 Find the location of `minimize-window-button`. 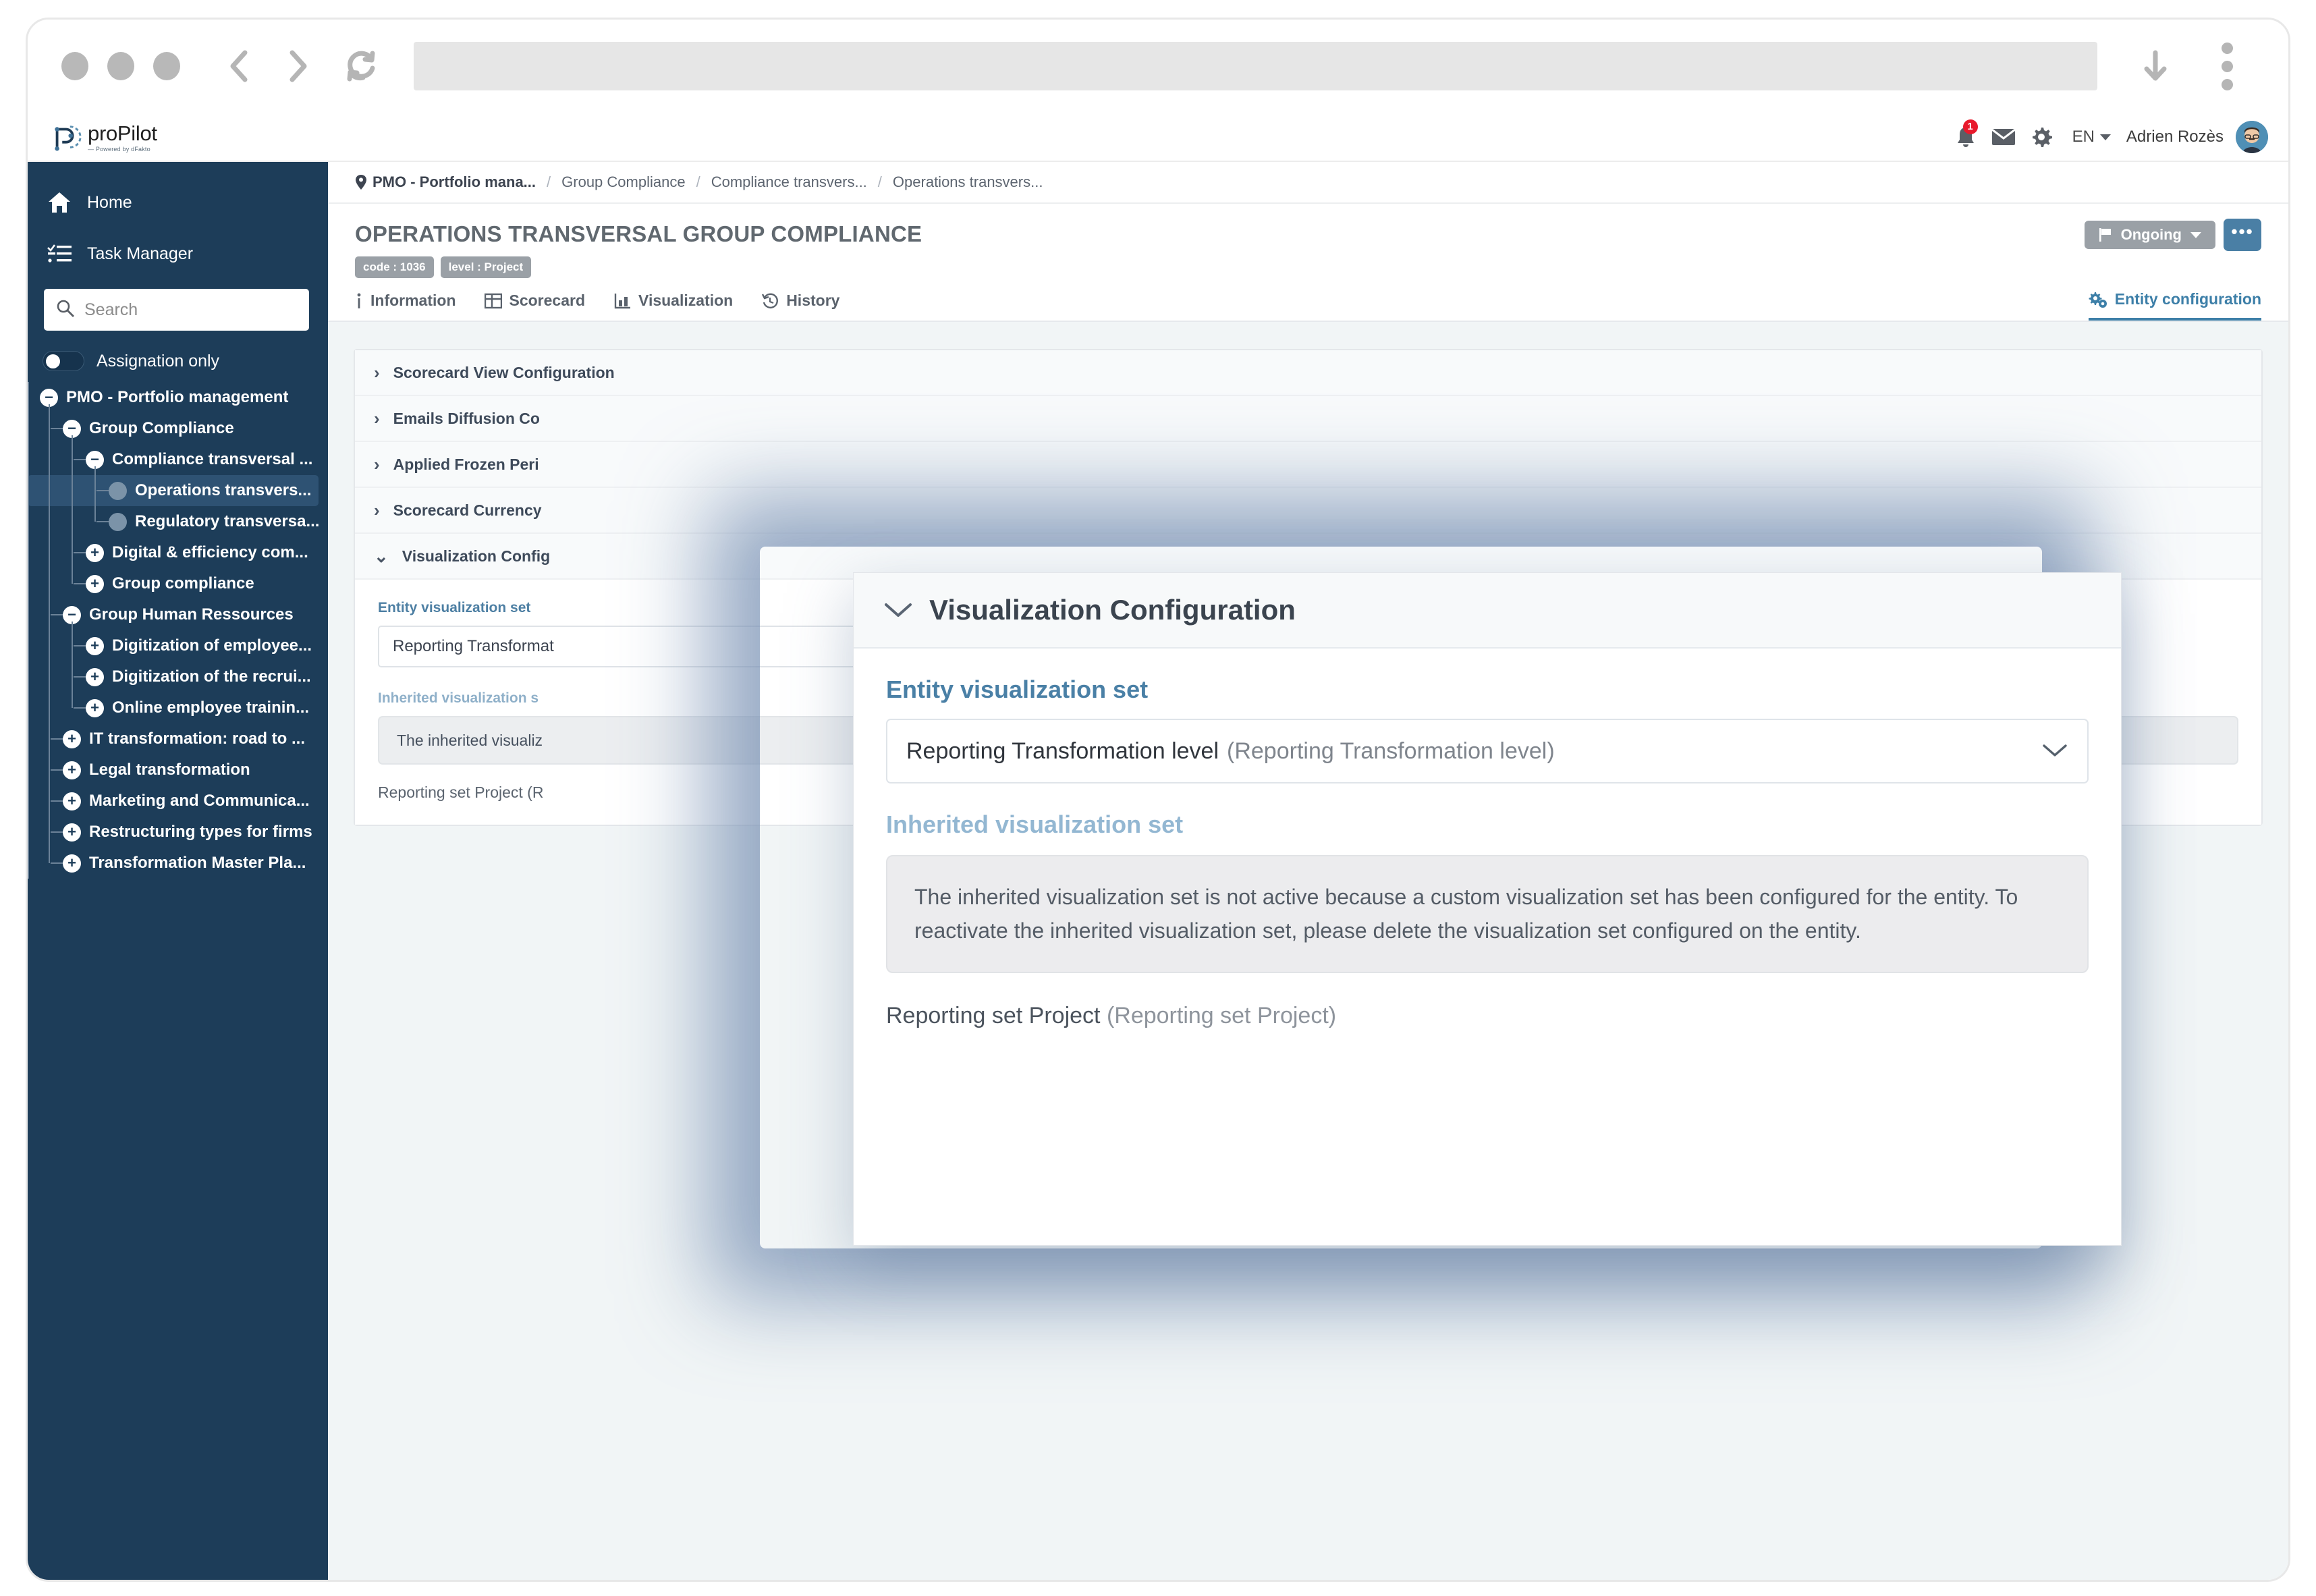

minimize-window-button is located at coordinates (120, 66).